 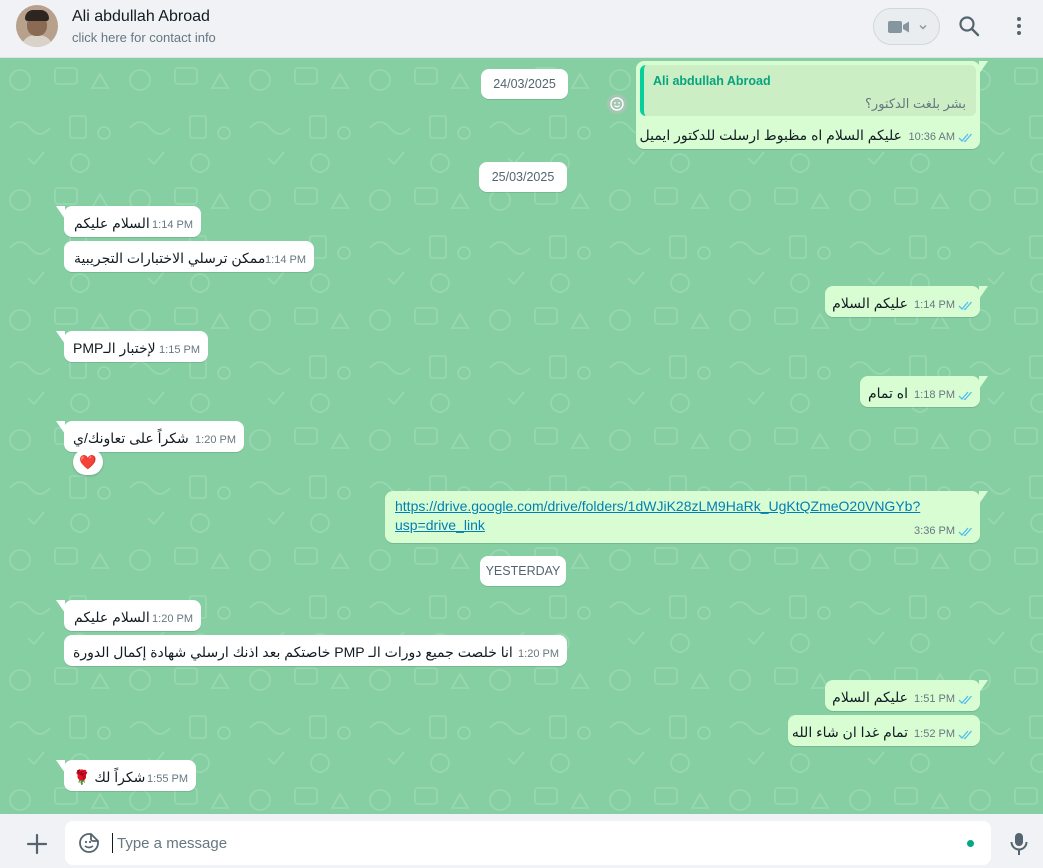 I want to click on message-time: 3:36 PM, so click(x=934, y=531).